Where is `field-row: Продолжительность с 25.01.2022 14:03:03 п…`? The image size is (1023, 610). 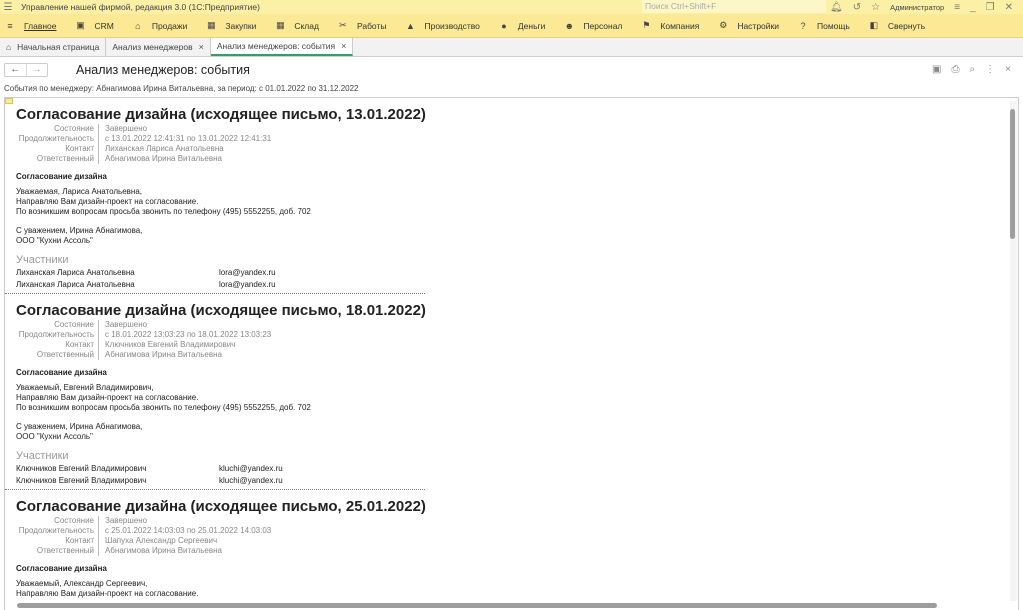 field-row: Продолжительность с 25.01.2022 14:03:03 п… is located at coordinates (138, 531).